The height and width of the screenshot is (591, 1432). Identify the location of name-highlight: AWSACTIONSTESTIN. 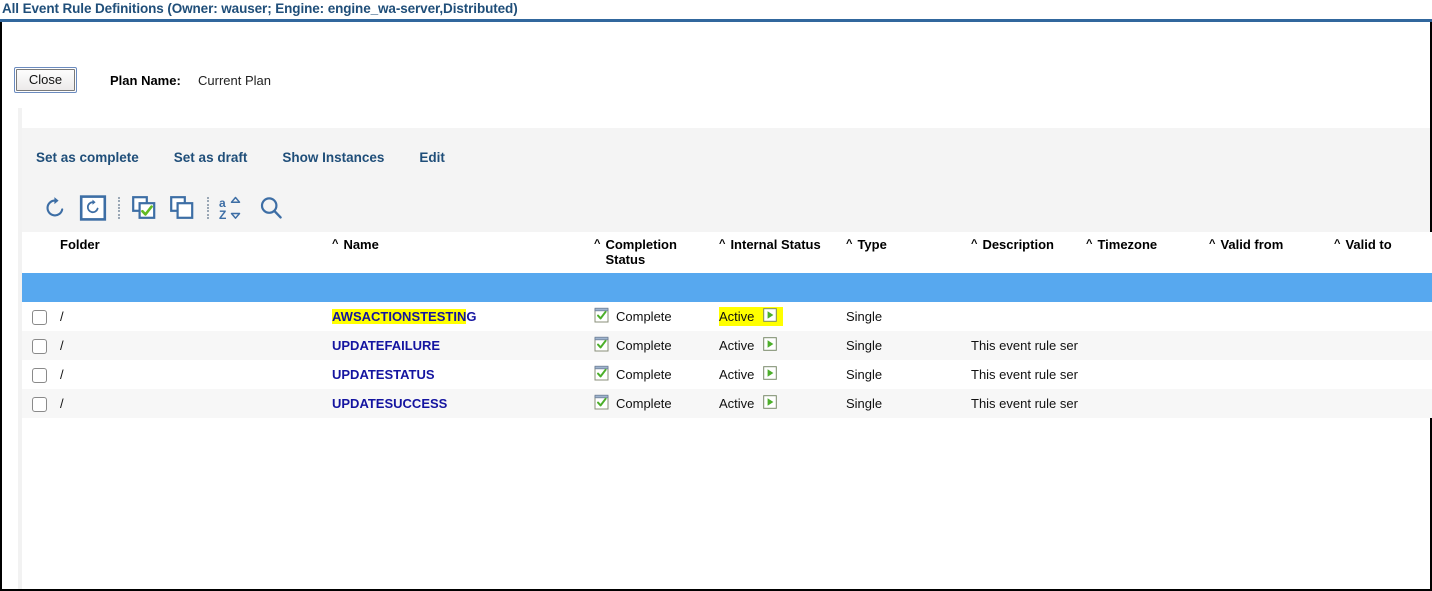
(399, 316).